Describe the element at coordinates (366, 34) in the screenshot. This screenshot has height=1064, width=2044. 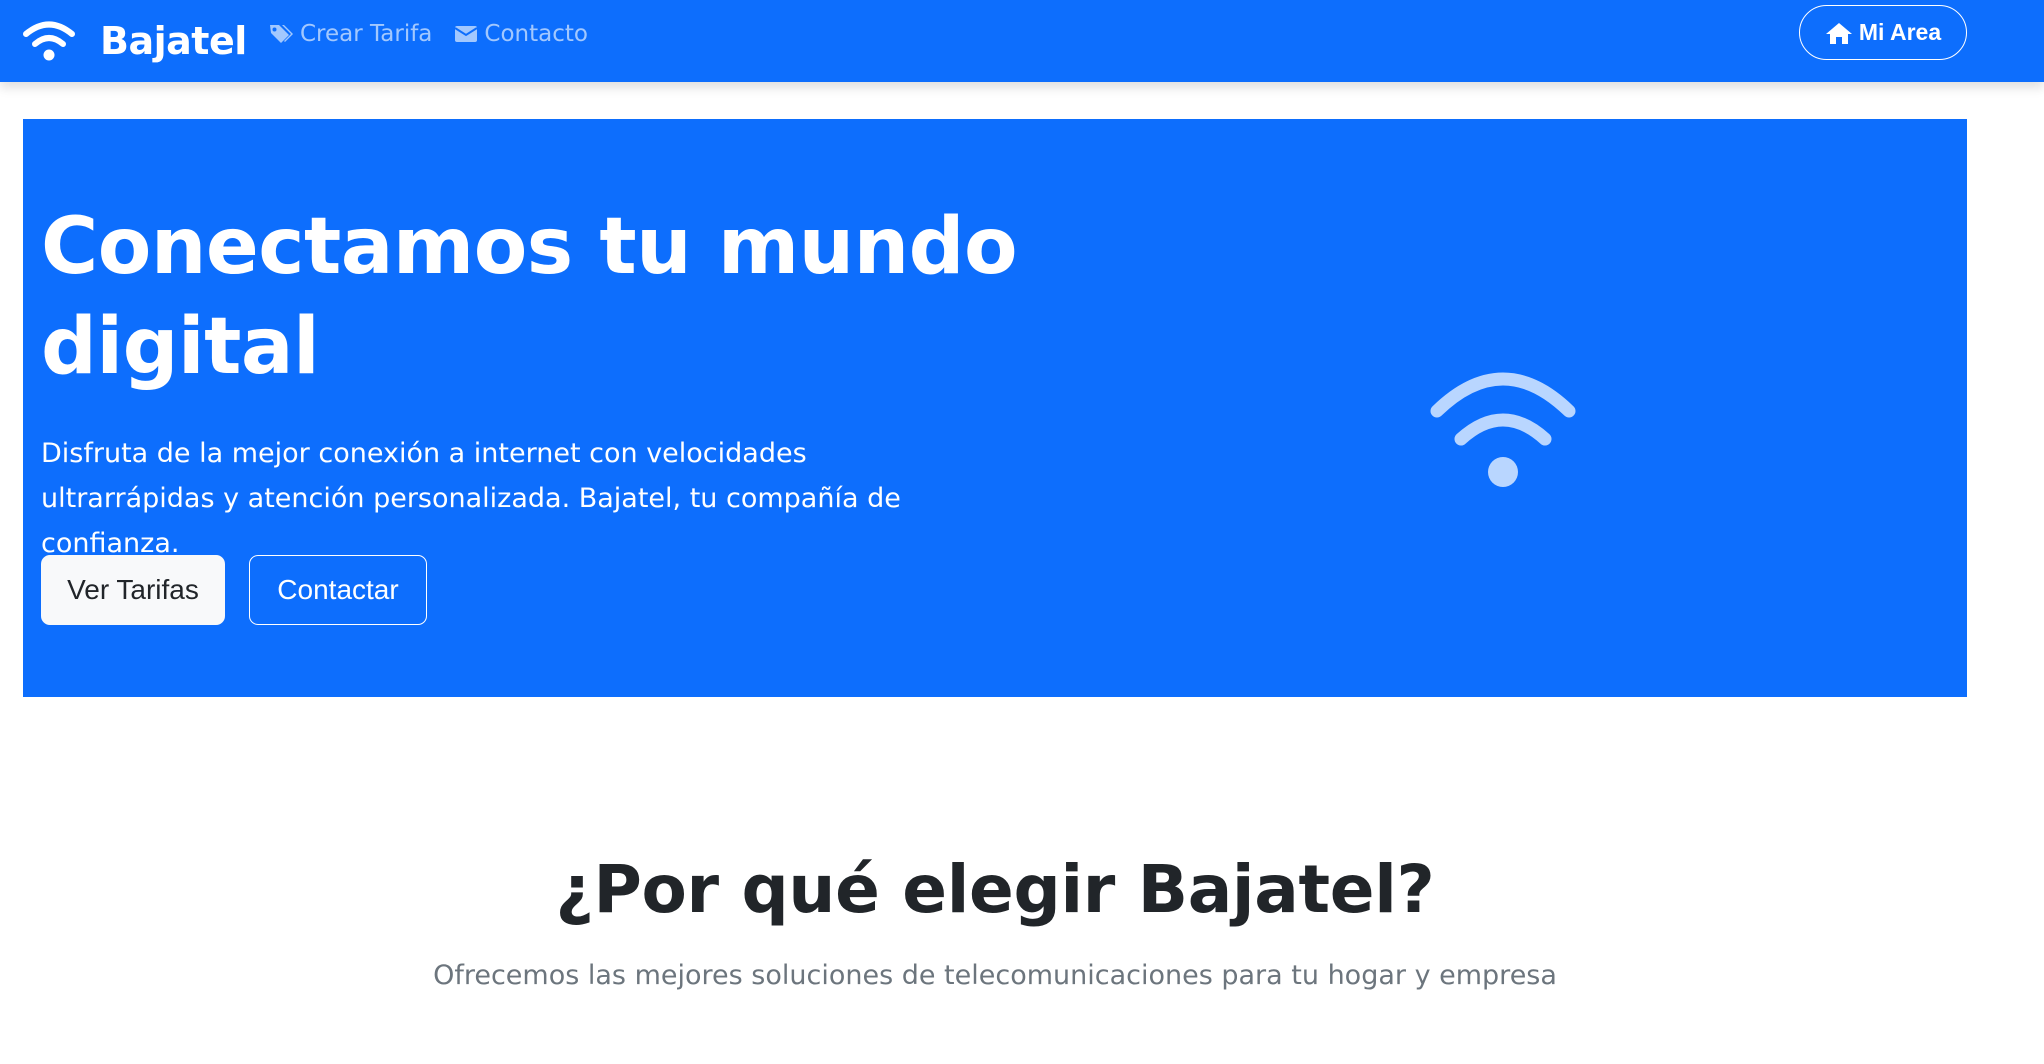
I see `nav-link-label: Crear Tarifa` at that location.